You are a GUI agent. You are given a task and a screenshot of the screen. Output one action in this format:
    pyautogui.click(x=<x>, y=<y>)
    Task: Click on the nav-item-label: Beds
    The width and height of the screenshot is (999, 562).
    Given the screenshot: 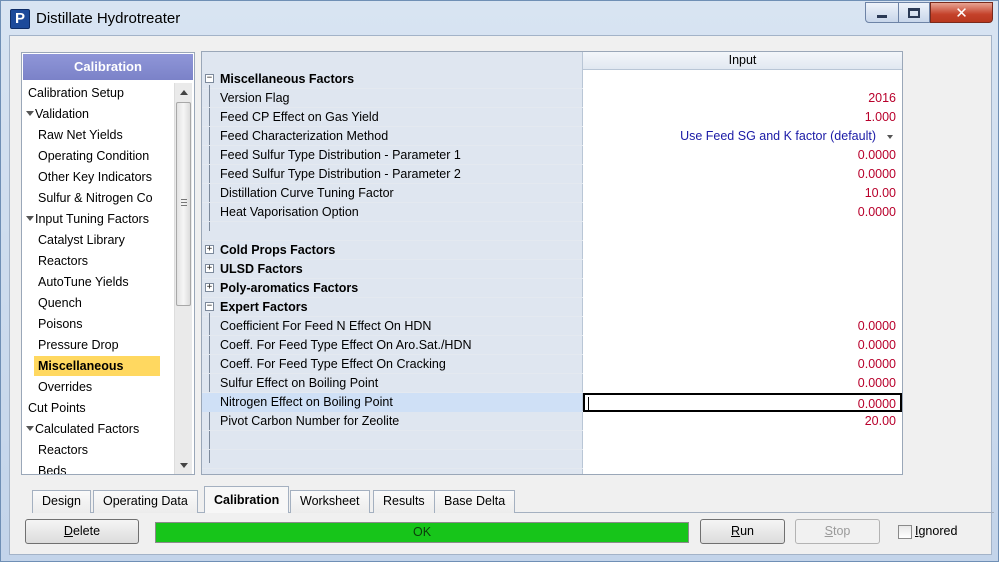 What is the action you would take?
    pyautogui.click(x=52, y=469)
    